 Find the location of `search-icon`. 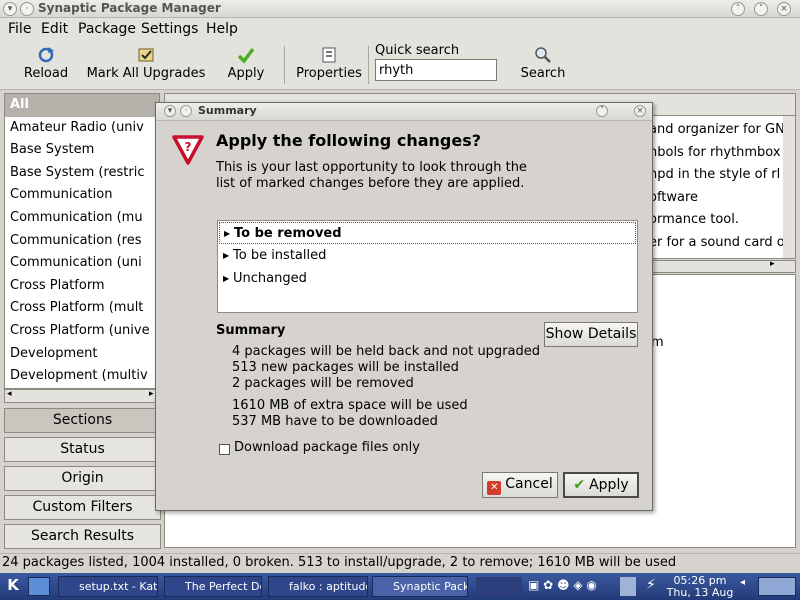

search-icon is located at coordinates (543, 55).